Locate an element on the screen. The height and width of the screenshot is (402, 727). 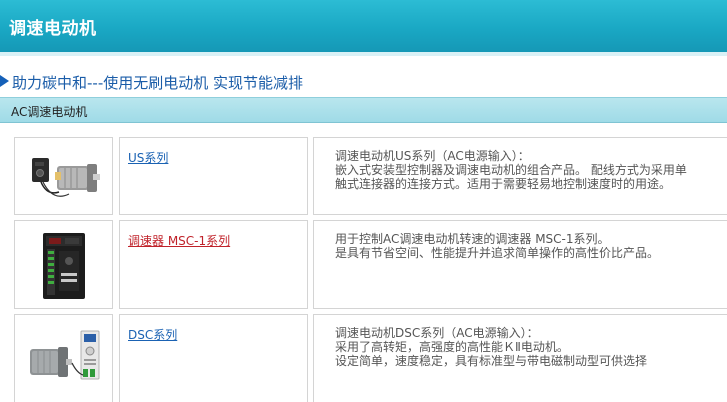
gear-motor-with-controller-icon is located at coordinates (65, 358).